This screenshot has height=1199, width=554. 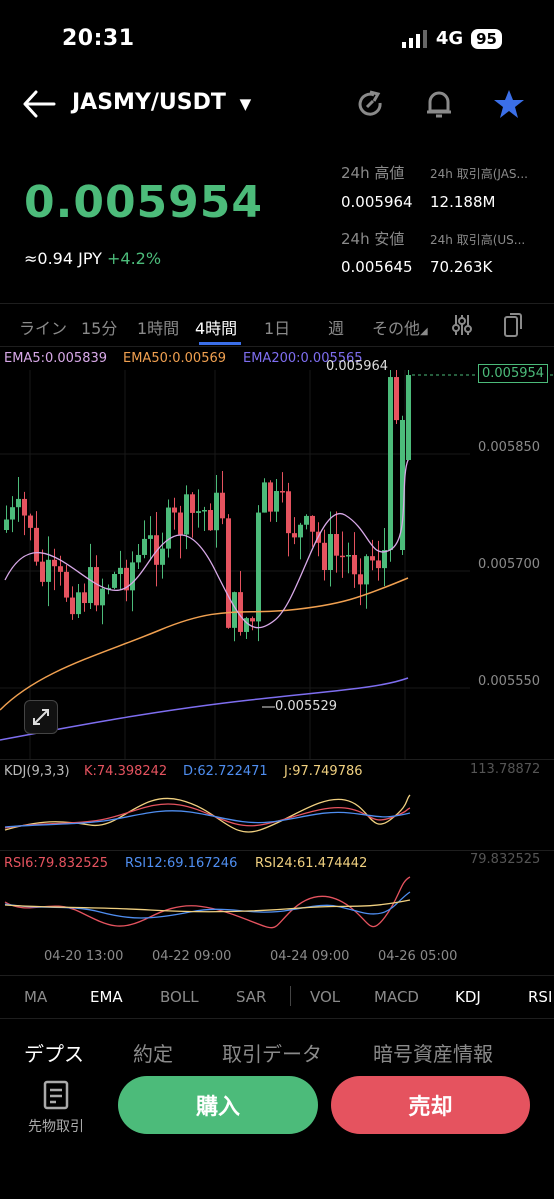 What do you see at coordinates (396, 997) in the screenshot?
I see `indicator-macd: MACD` at bounding box center [396, 997].